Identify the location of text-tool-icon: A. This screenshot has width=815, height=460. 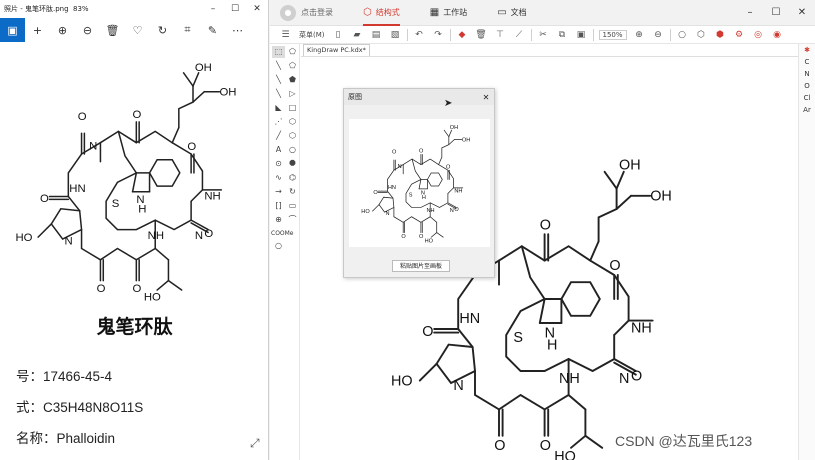
(278, 150).